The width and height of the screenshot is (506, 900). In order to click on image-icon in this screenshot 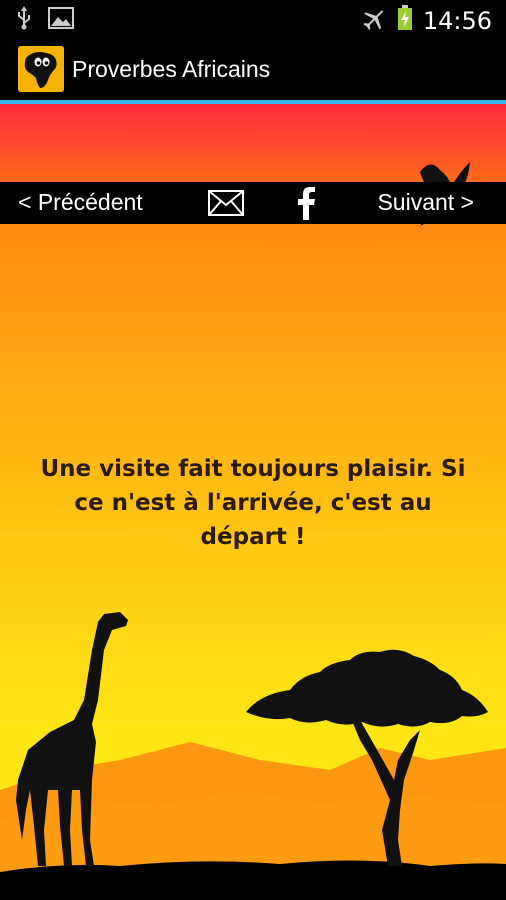, I will do `click(61, 20)`.